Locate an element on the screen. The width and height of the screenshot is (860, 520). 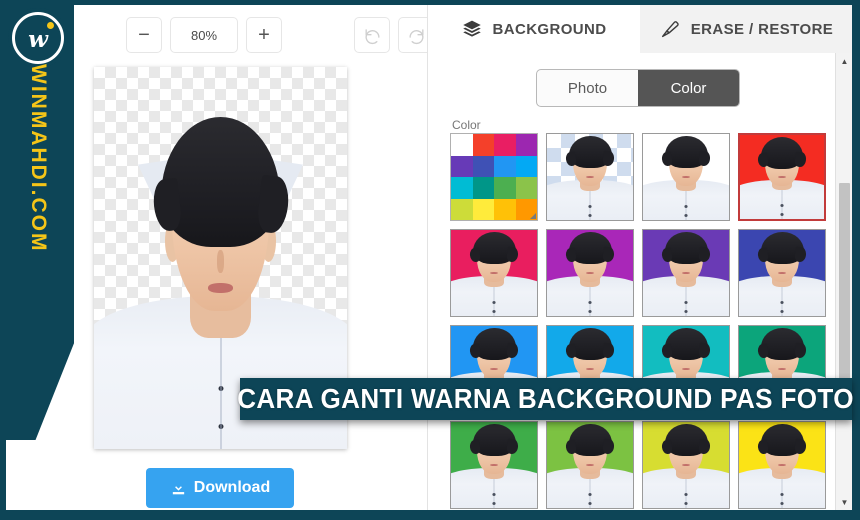
overlay-banner: CARA GANTI WARNA BACKGROUND PAS FOTO is located at coordinates (546, 399).